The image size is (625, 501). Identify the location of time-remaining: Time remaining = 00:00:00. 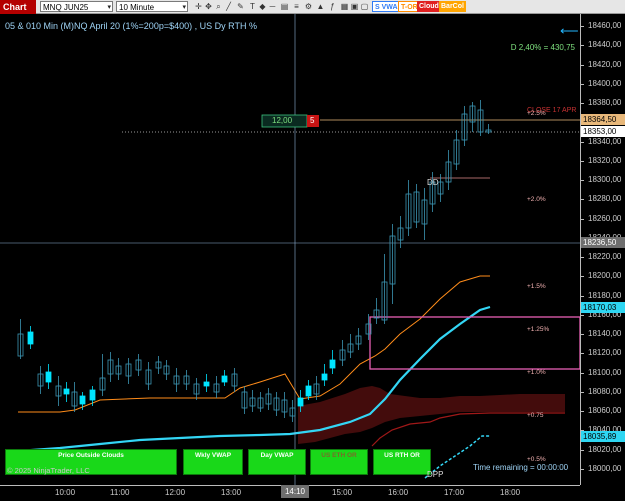
(521, 467).